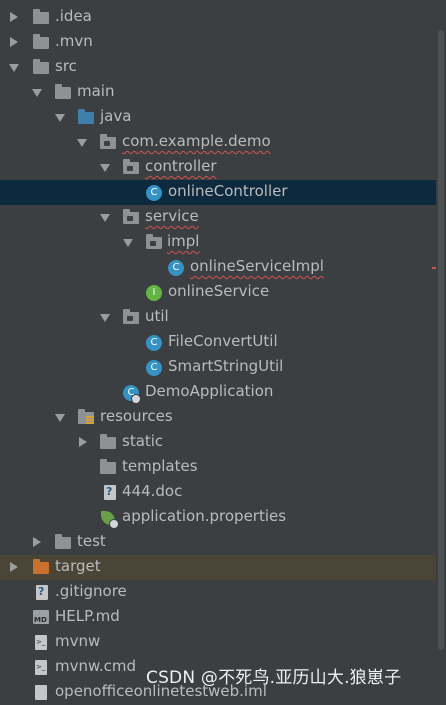 This screenshot has width=446, height=705. What do you see at coordinates (91, 591) in the screenshot?
I see `tree-item-label: .gitignore` at bounding box center [91, 591].